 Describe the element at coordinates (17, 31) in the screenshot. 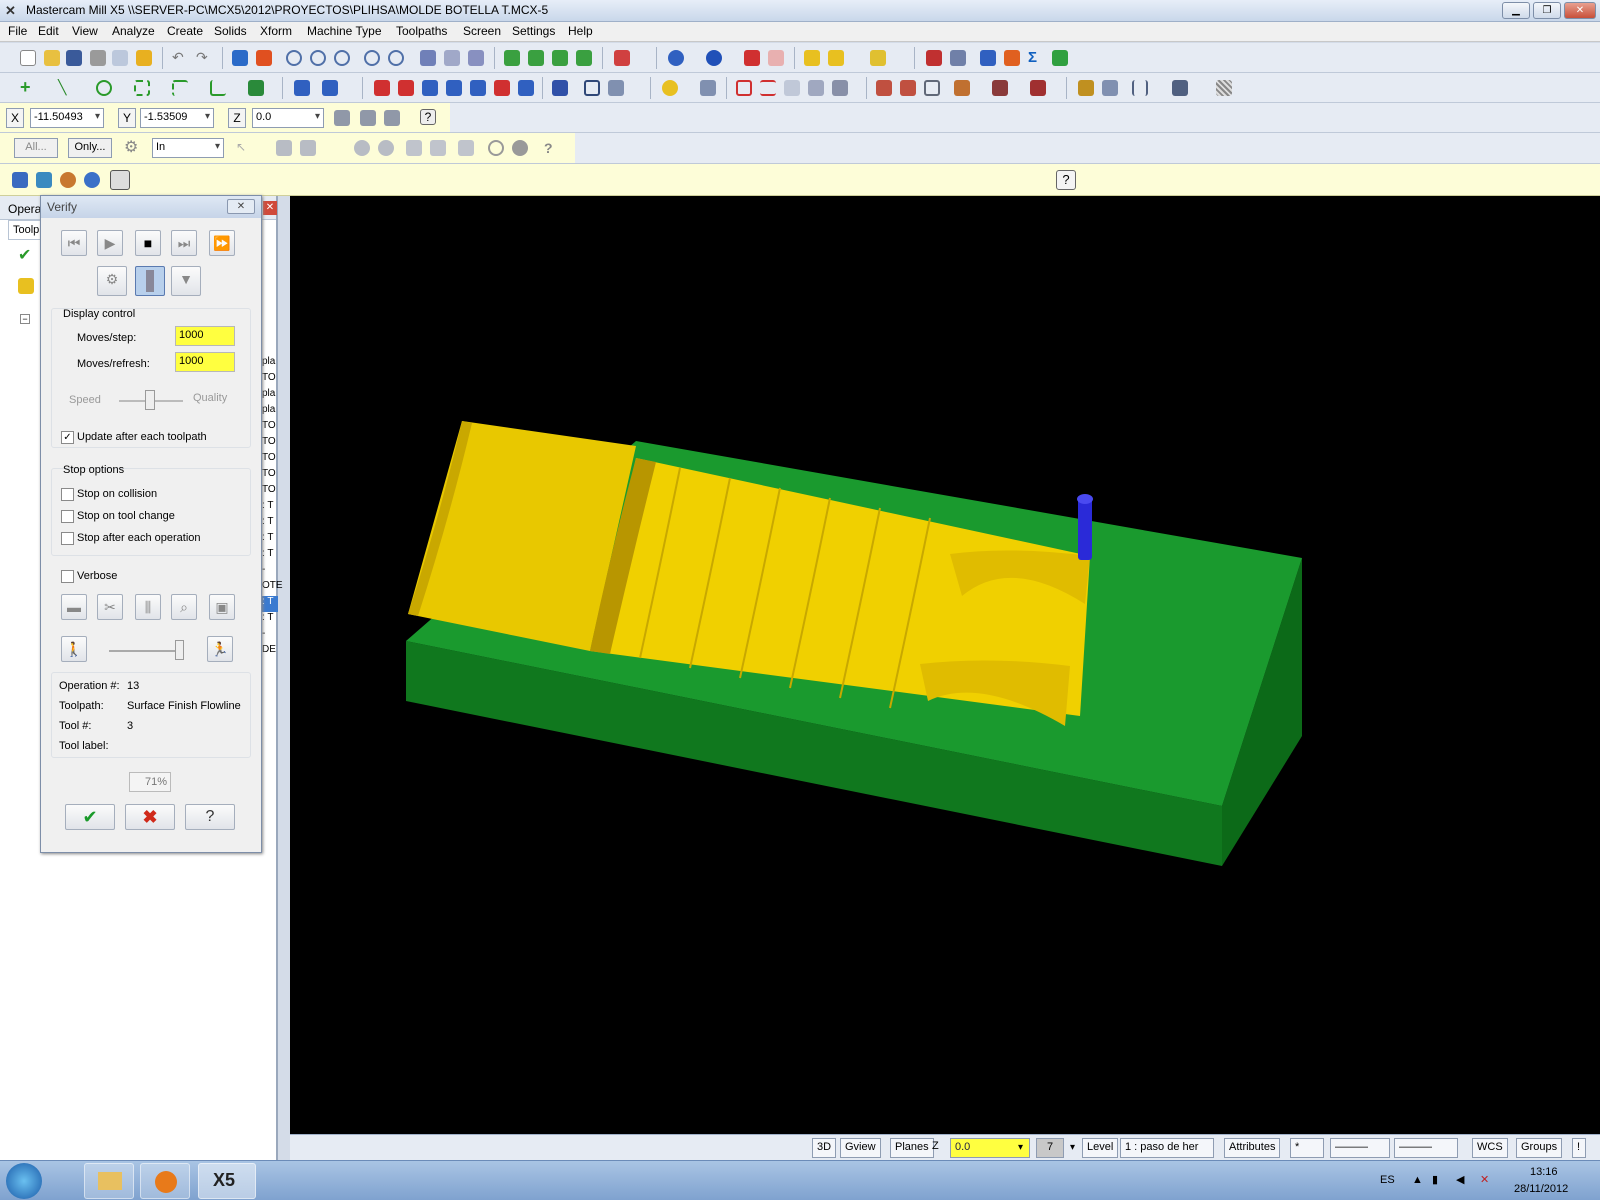

I see `menu-file: File` at that location.